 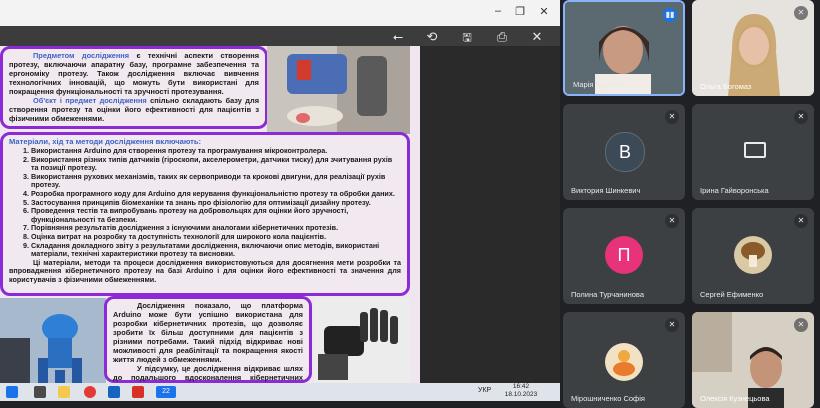 I want to click on meet-taskbar-icon: 22, so click(x=166, y=392).